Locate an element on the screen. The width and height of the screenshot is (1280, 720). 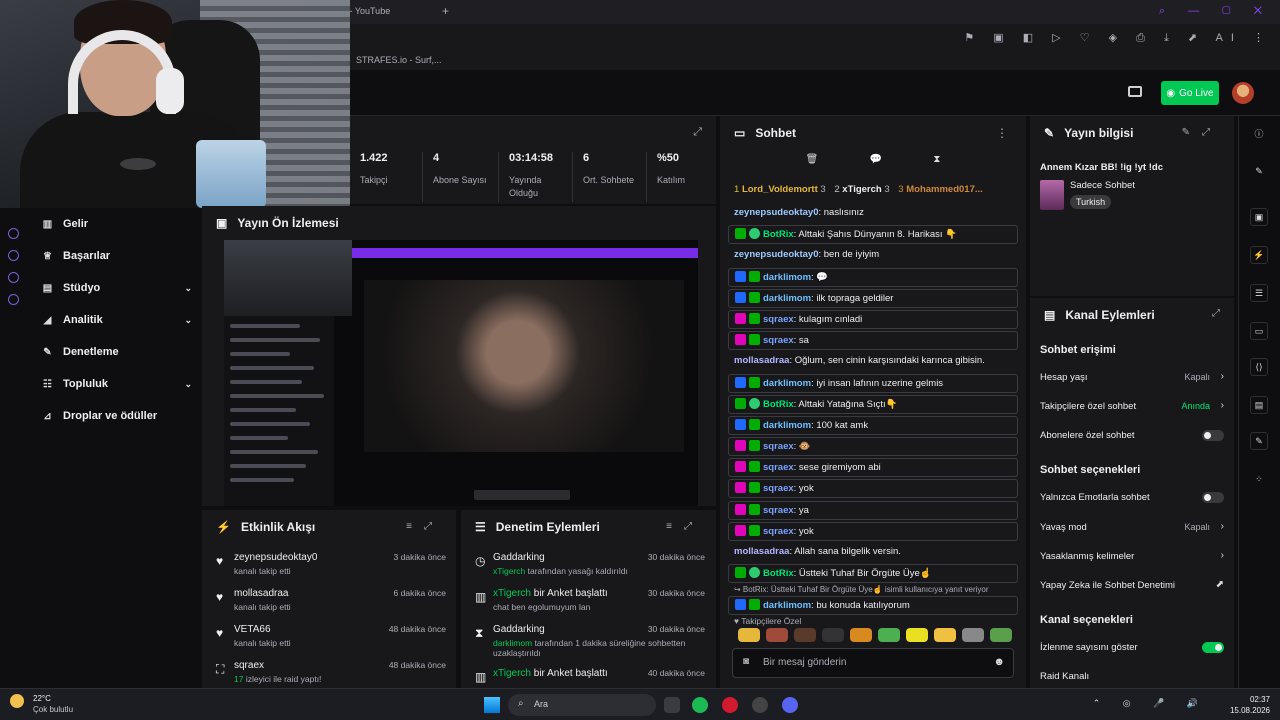
setting-raid: Raid Kanalı is located at coordinates (1132, 678).